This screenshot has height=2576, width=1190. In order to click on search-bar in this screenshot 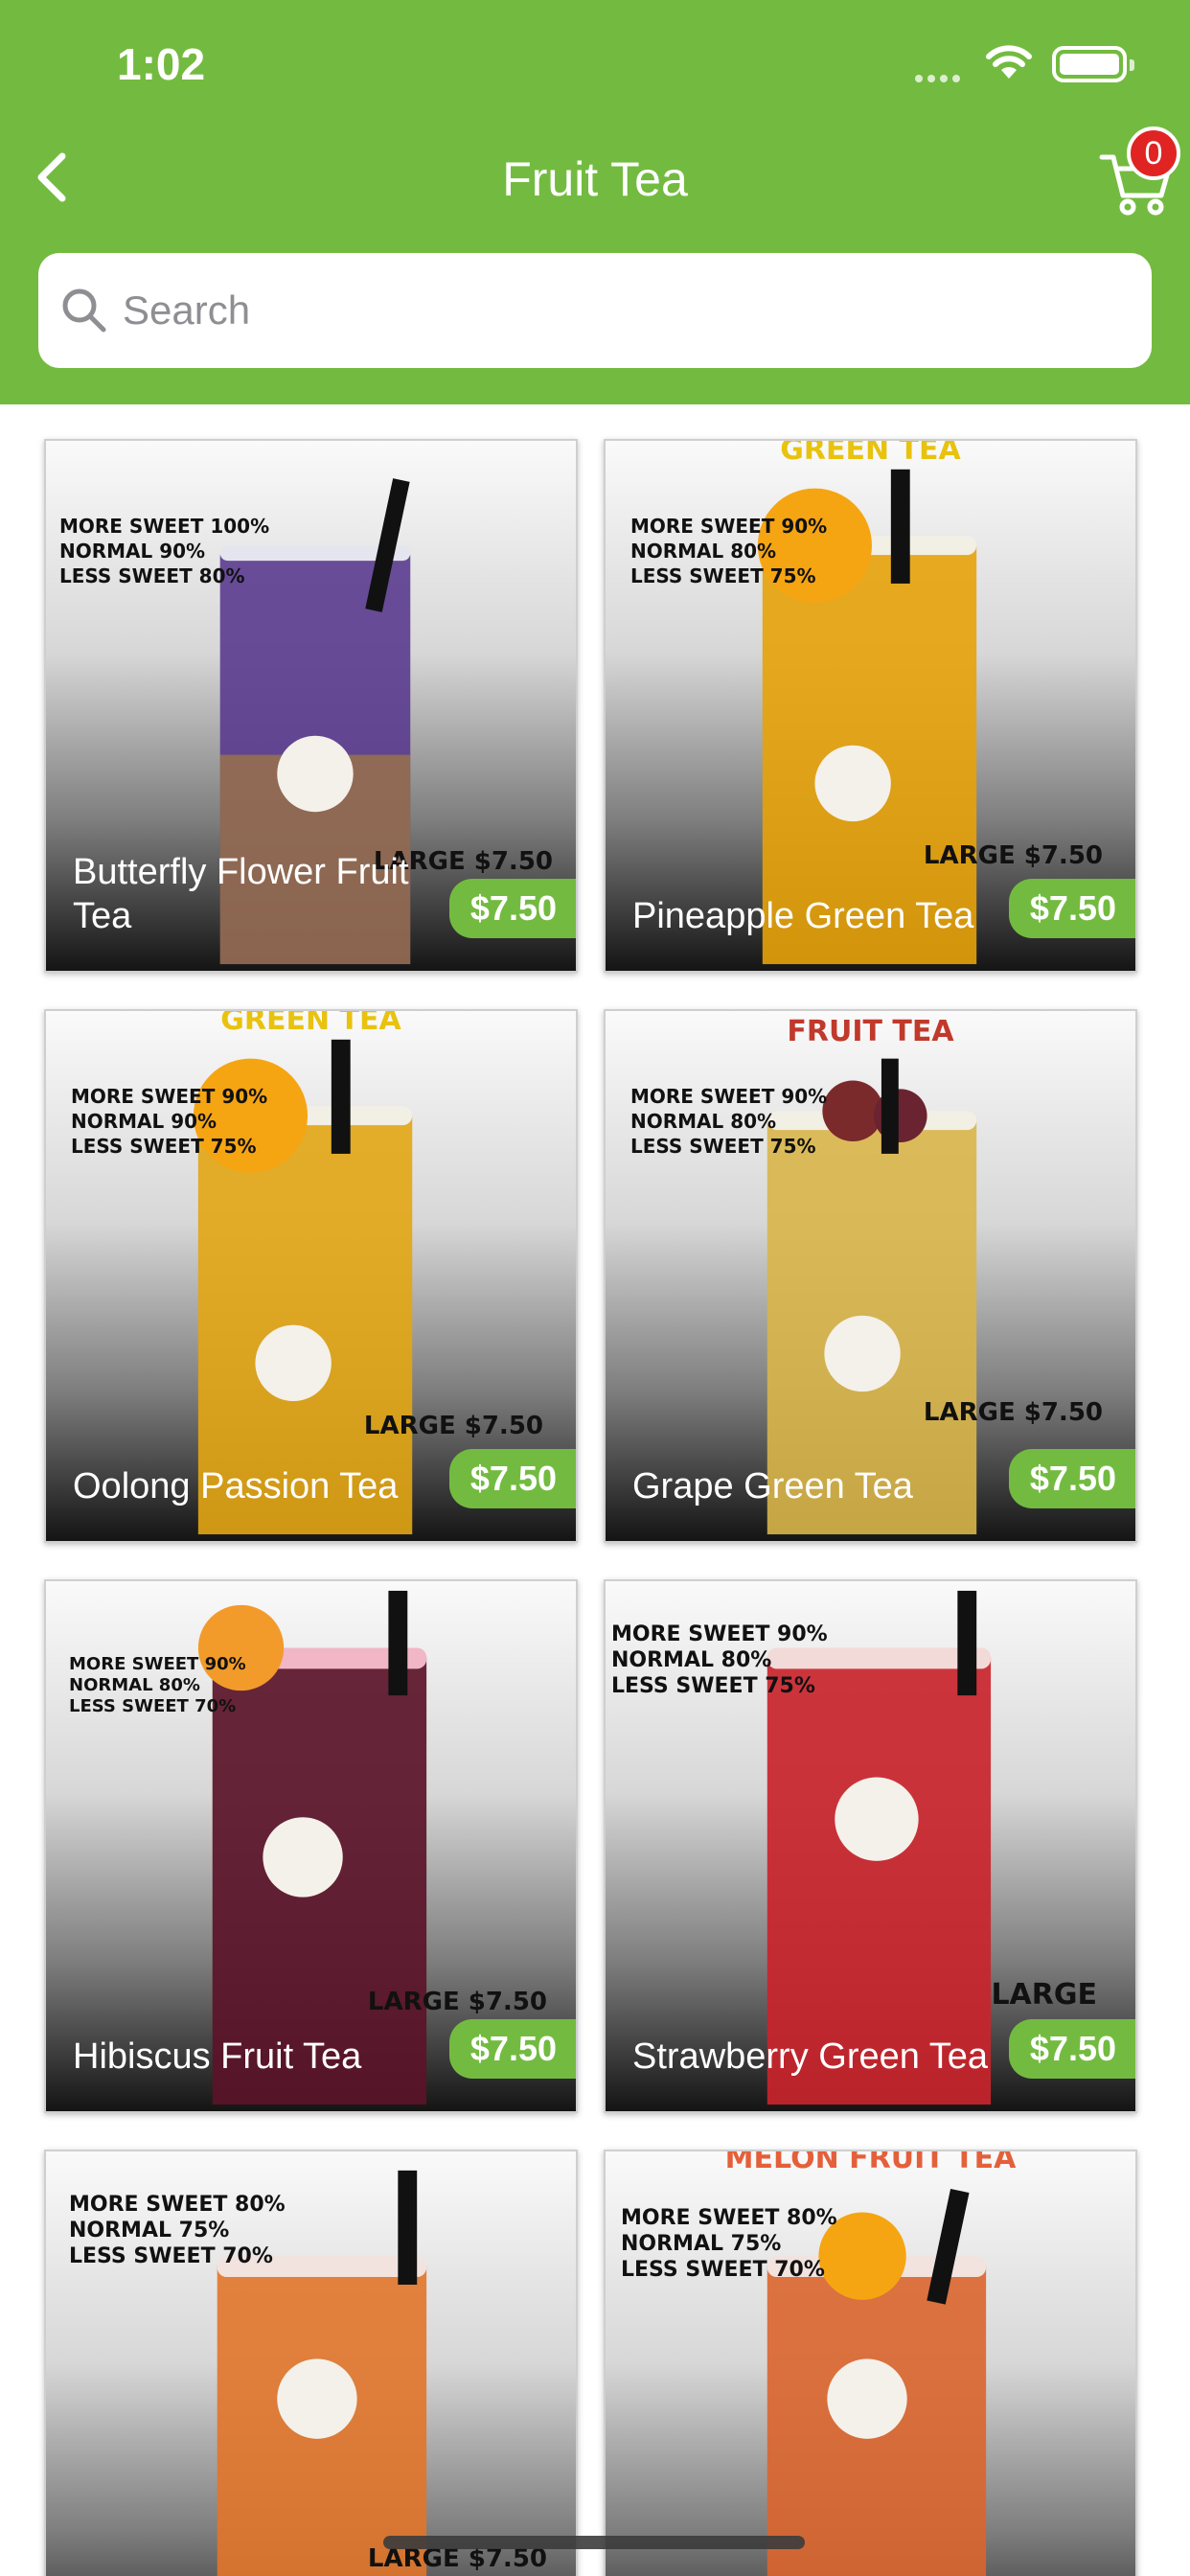, I will do `click(595, 310)`.